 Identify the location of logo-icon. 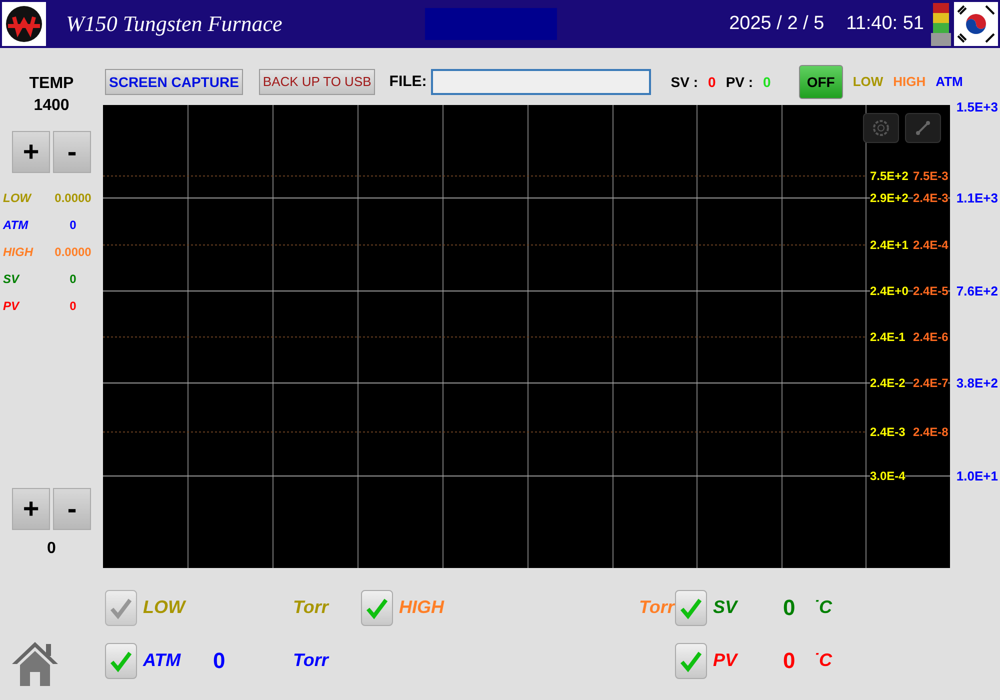
(24, 24).